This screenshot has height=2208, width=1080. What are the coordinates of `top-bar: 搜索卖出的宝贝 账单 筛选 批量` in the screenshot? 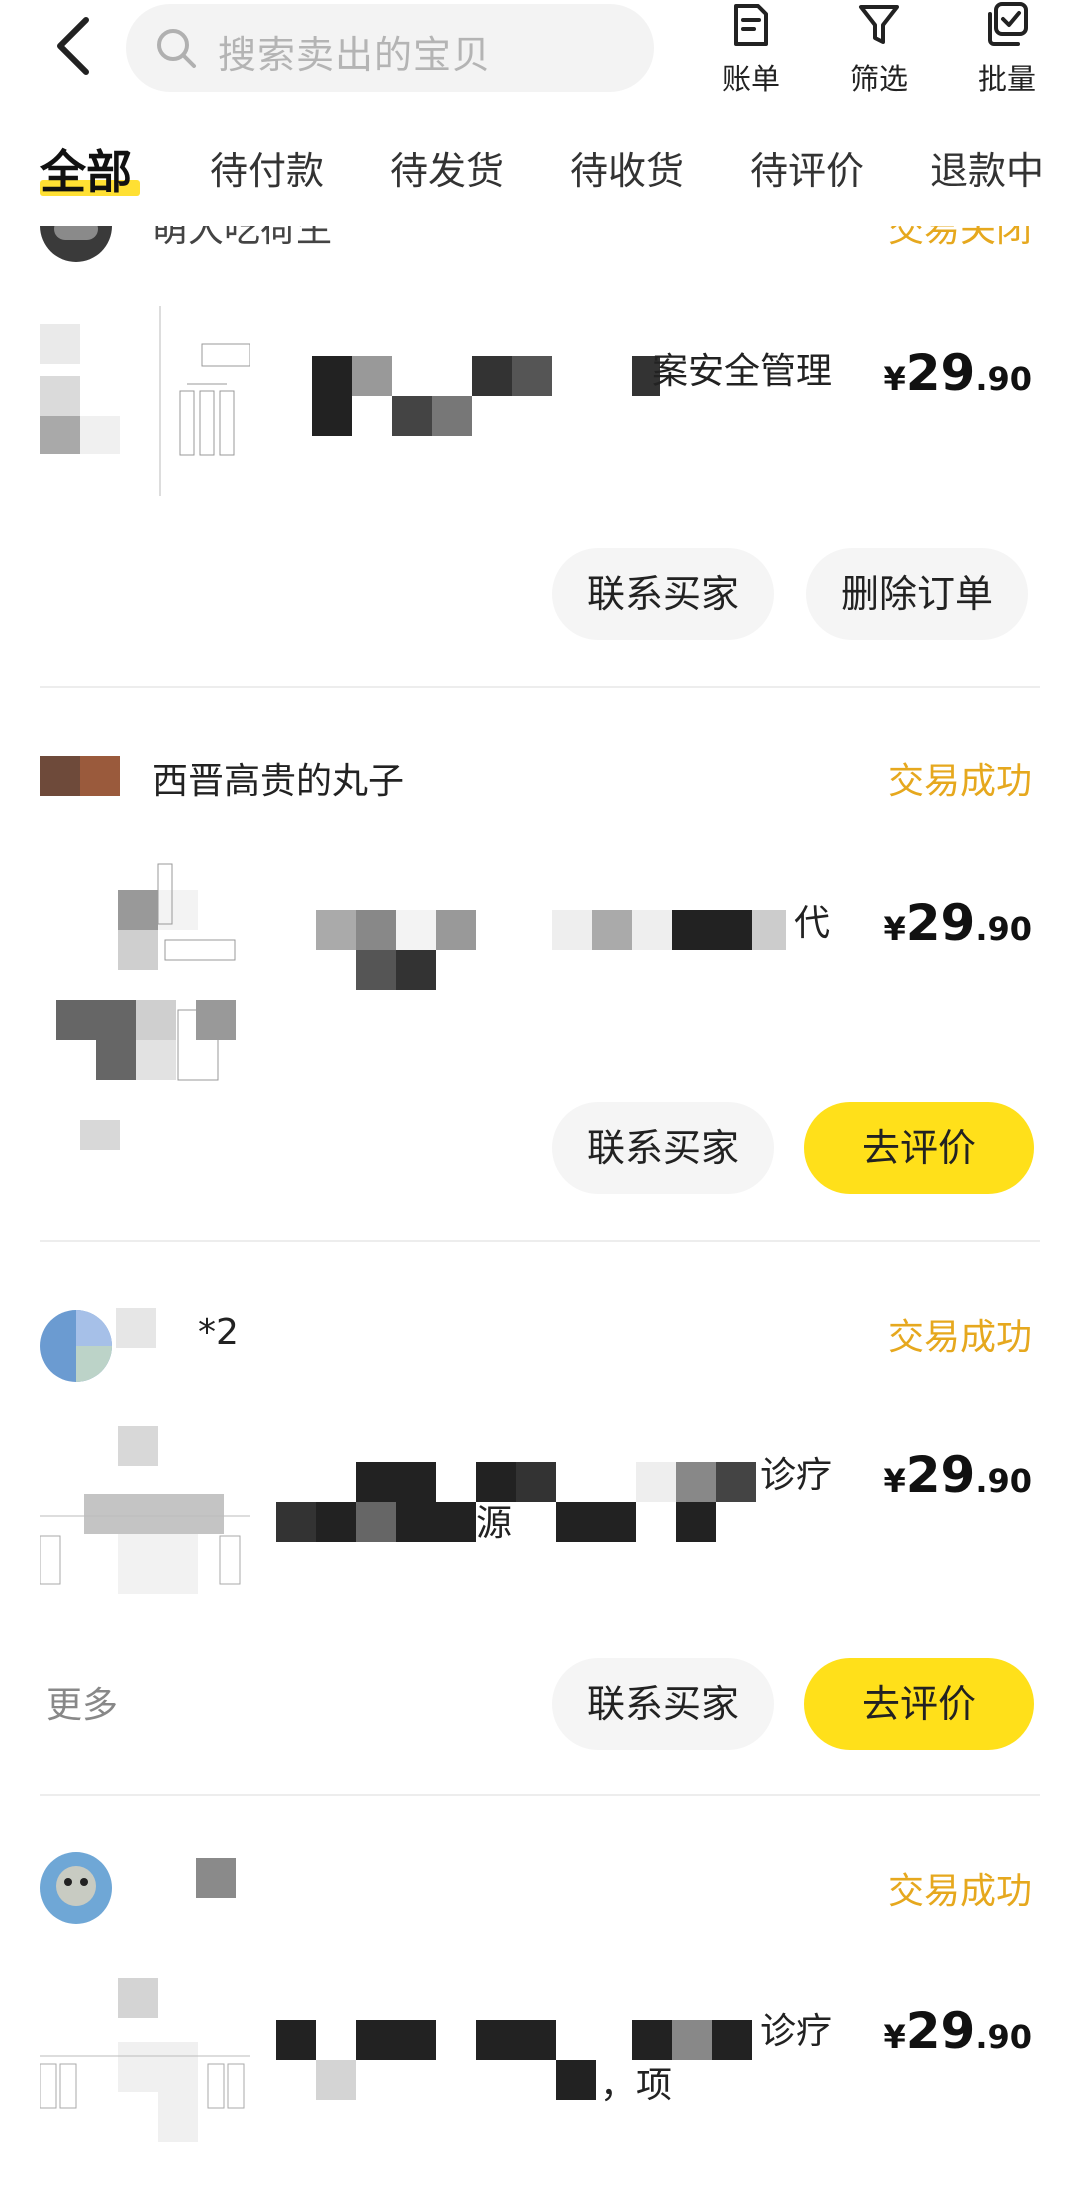 It's located at (540, 55).